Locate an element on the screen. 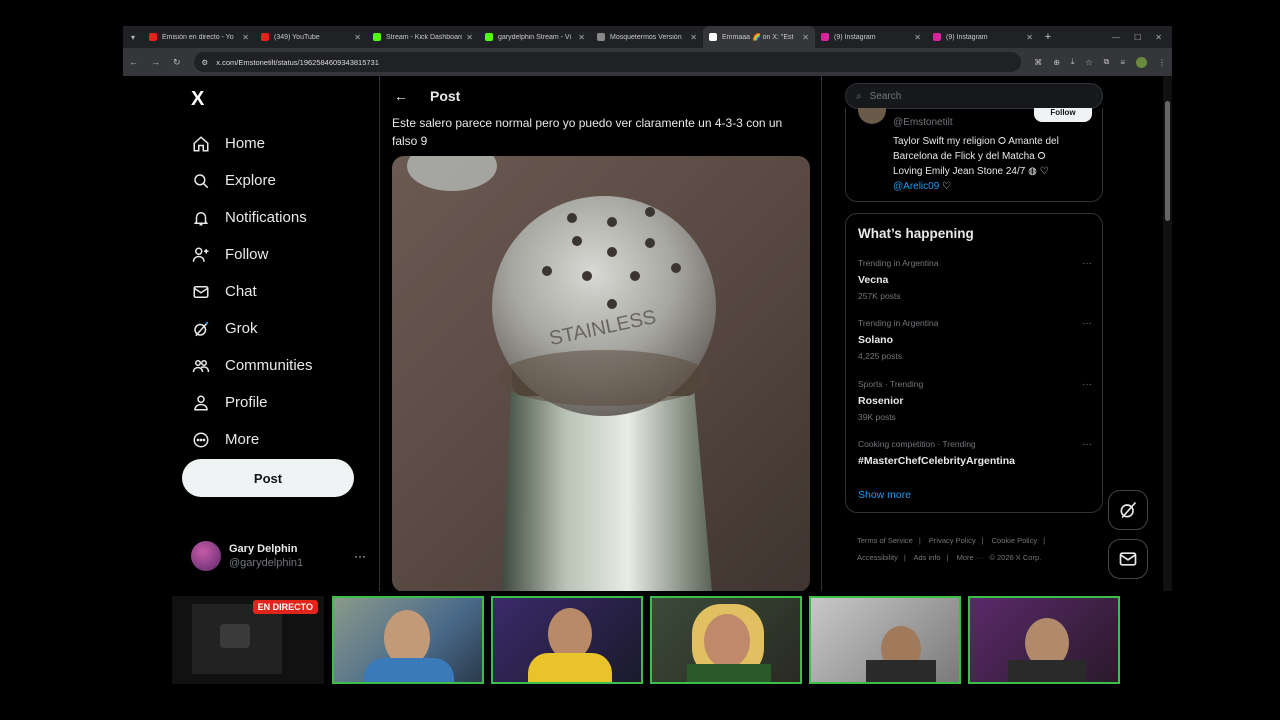 The height and width of the screenshot is (720, 1280). cookie-link: Cookie Policy is located at coordinates (1014, 540).